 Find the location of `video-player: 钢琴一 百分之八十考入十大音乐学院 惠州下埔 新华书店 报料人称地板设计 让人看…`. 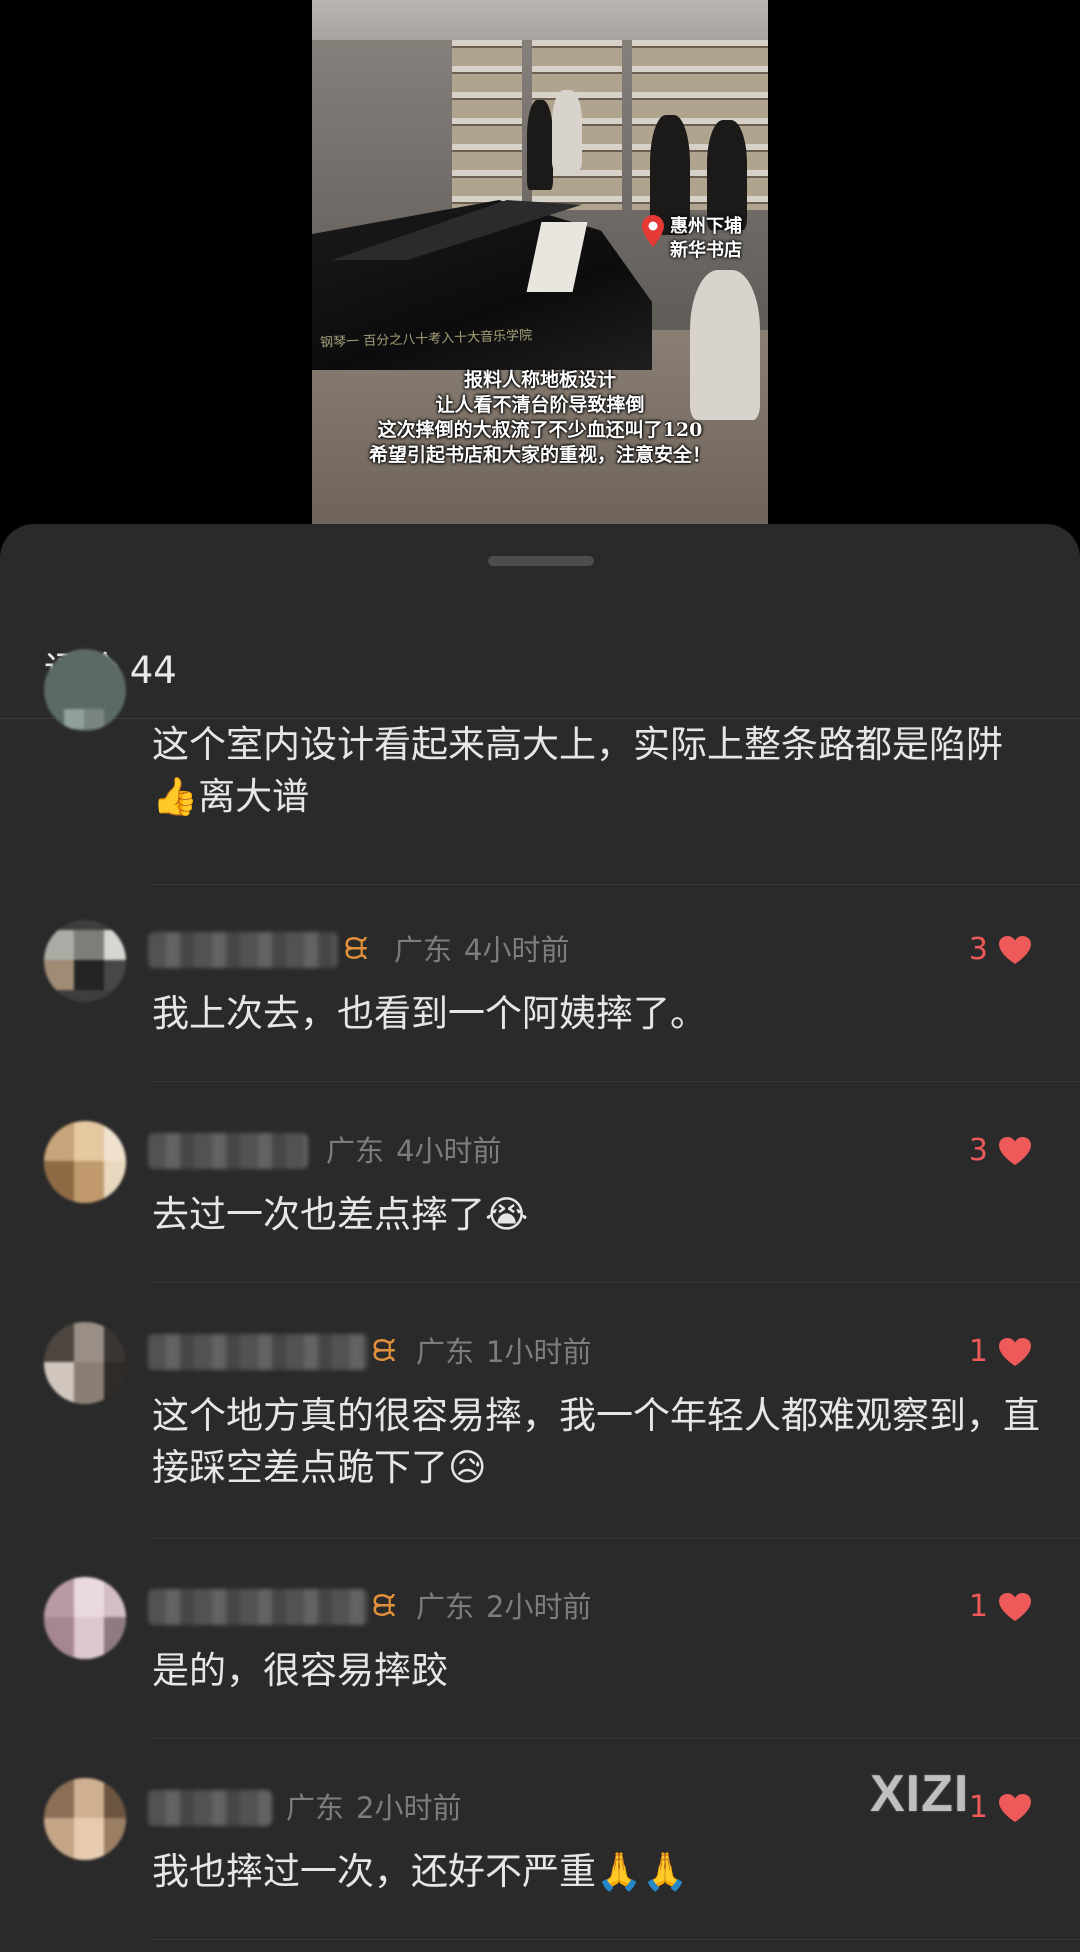

video-player: 钢琴一 百分之八十考入十大音乐学院 惠州下埔 新华书店 报料人称地板设计 让人看… is located at coordinates (540, 262).